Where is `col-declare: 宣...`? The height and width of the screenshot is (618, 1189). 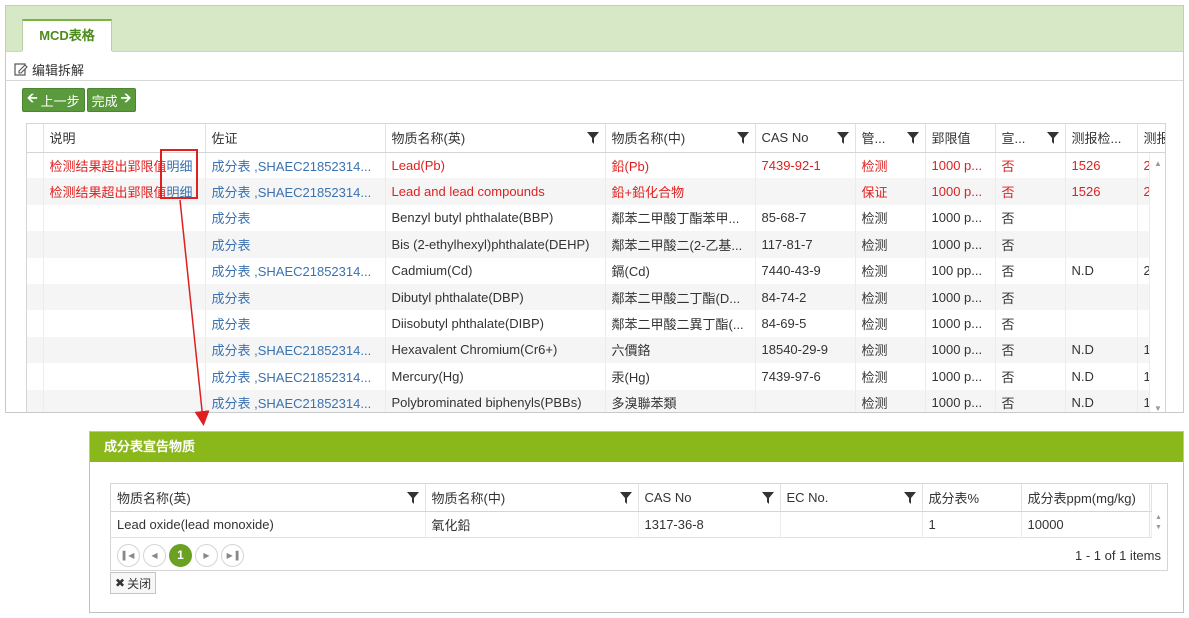
col-declare: 宣... is located at coordinates (1030, 138).